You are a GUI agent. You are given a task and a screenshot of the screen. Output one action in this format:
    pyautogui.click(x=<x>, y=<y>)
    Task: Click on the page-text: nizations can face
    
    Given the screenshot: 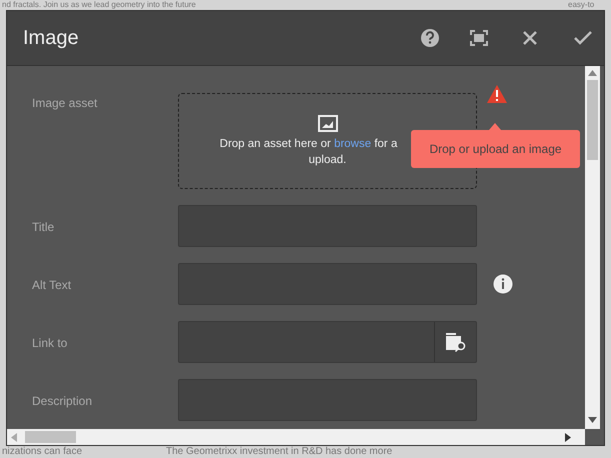 What is the action you would take?
    pyautogui.click(x=42, y=452)
    